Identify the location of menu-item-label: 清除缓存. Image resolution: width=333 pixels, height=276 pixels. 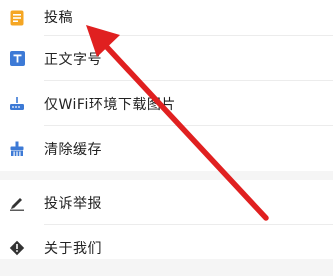
(73, 149).